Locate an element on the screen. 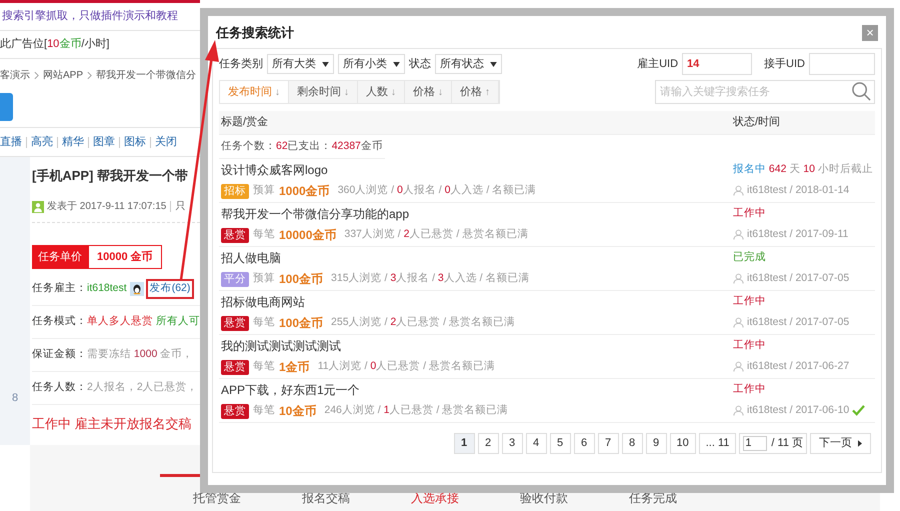  posted-extra: 只 is located at coordinates (180, 207).